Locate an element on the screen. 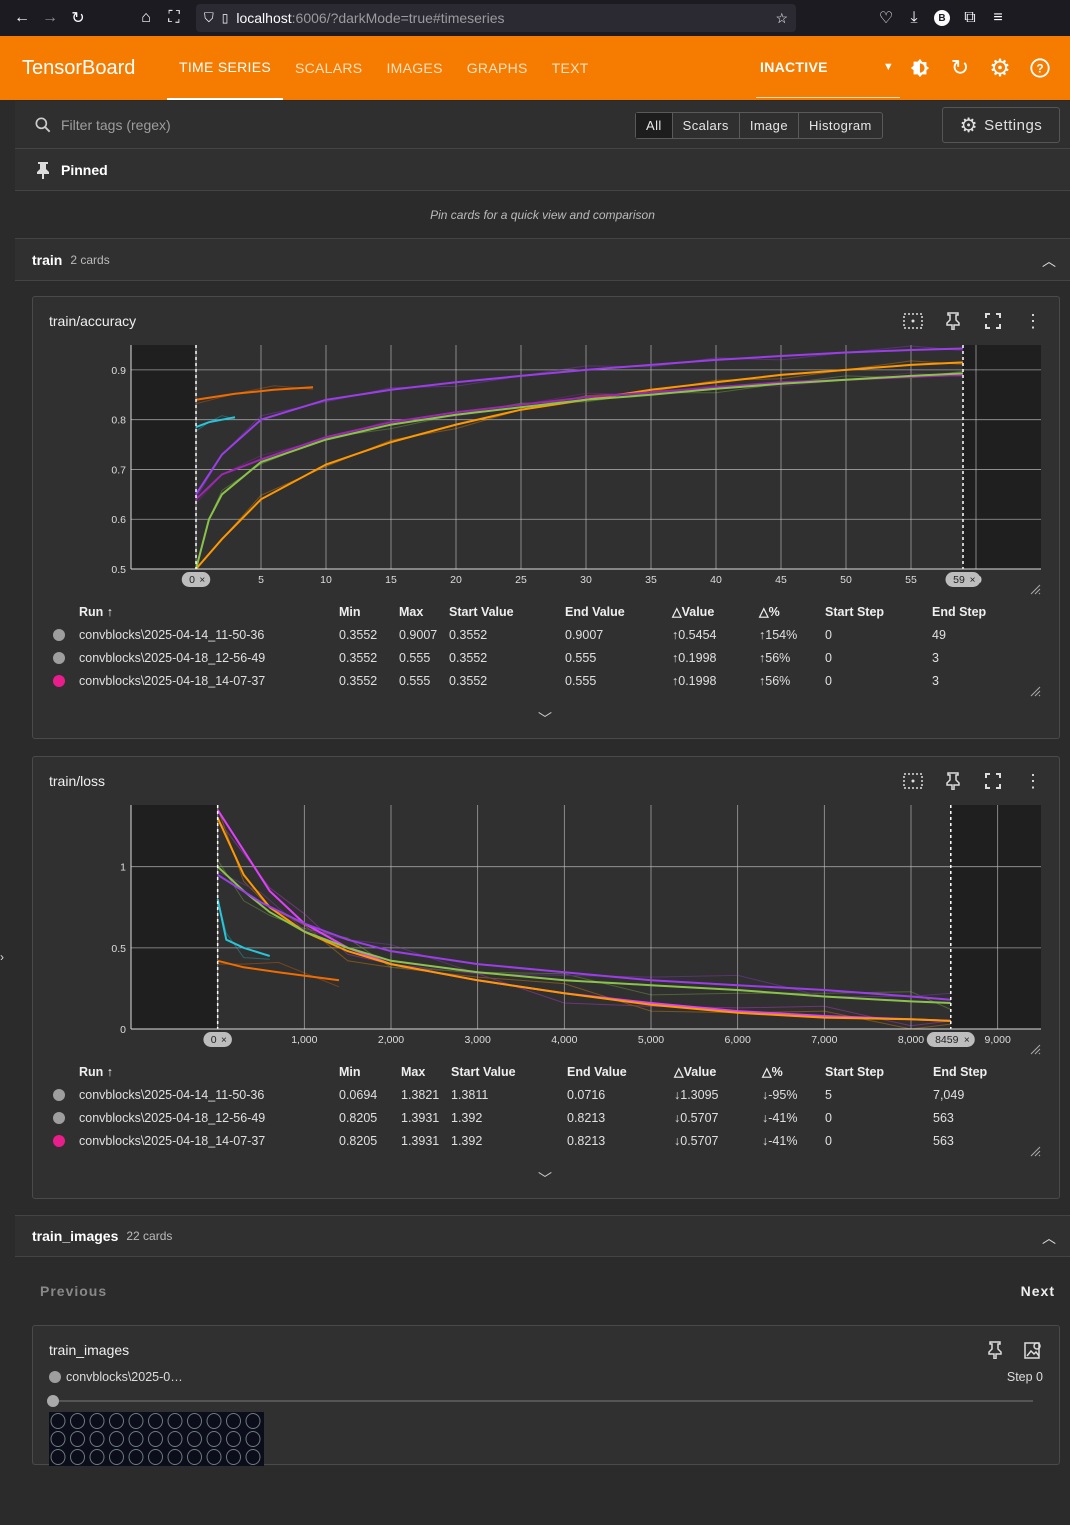  cell-max: 0.555 is located at coordinates (415, 680).